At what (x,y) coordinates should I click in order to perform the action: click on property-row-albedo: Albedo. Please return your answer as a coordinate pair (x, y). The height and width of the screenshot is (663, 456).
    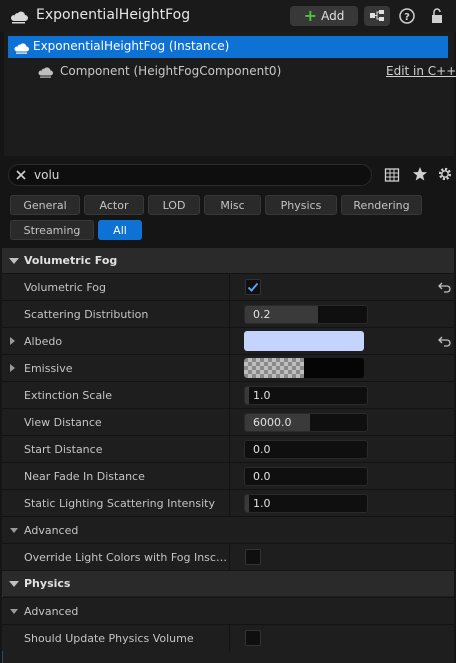
    Looking at the image, I should click on (228, 341).